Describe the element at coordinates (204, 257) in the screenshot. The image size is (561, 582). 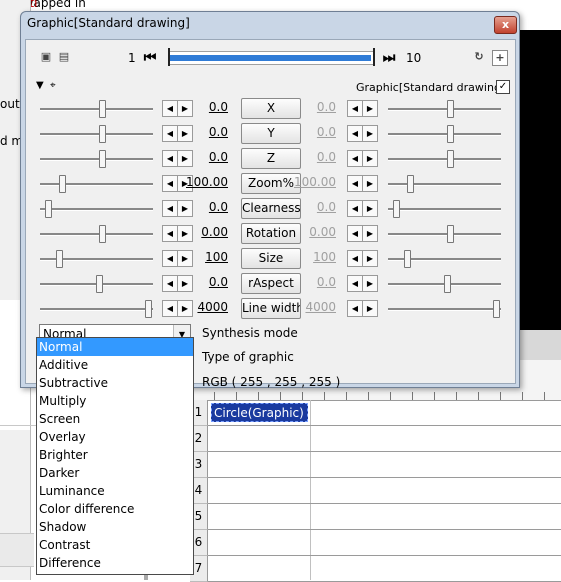
I see `start-value: 100` at that location.